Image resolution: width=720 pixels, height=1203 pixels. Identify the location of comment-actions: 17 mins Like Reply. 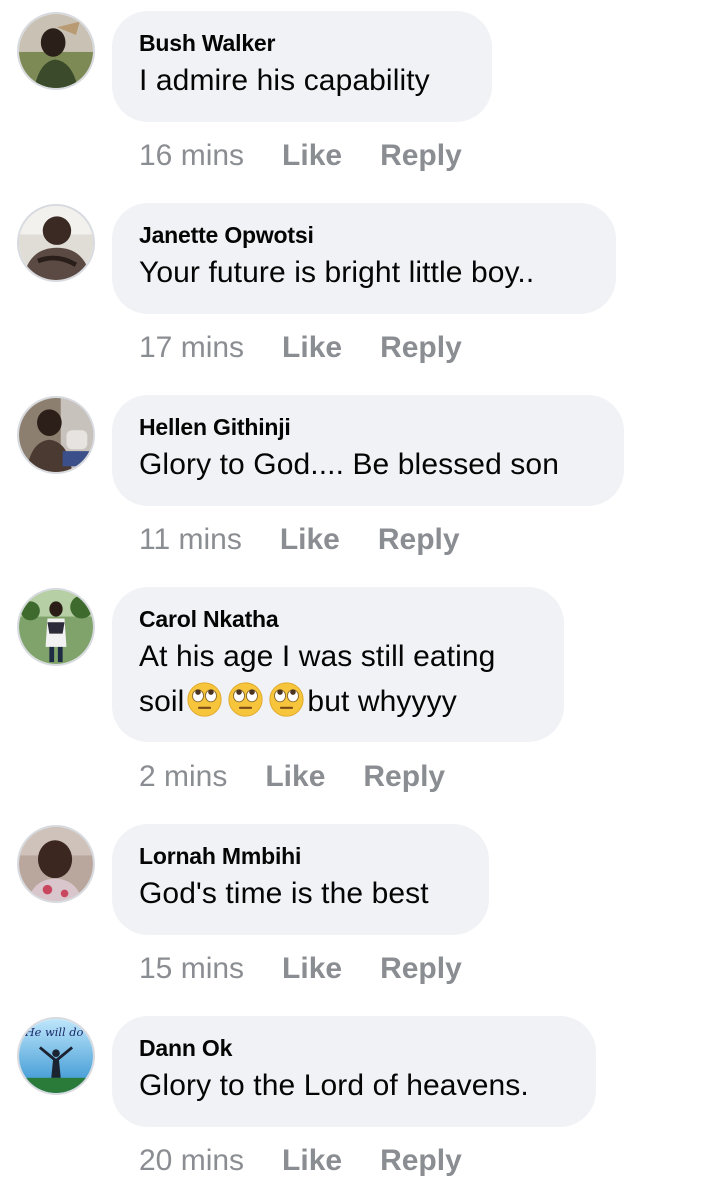
(300, 348).